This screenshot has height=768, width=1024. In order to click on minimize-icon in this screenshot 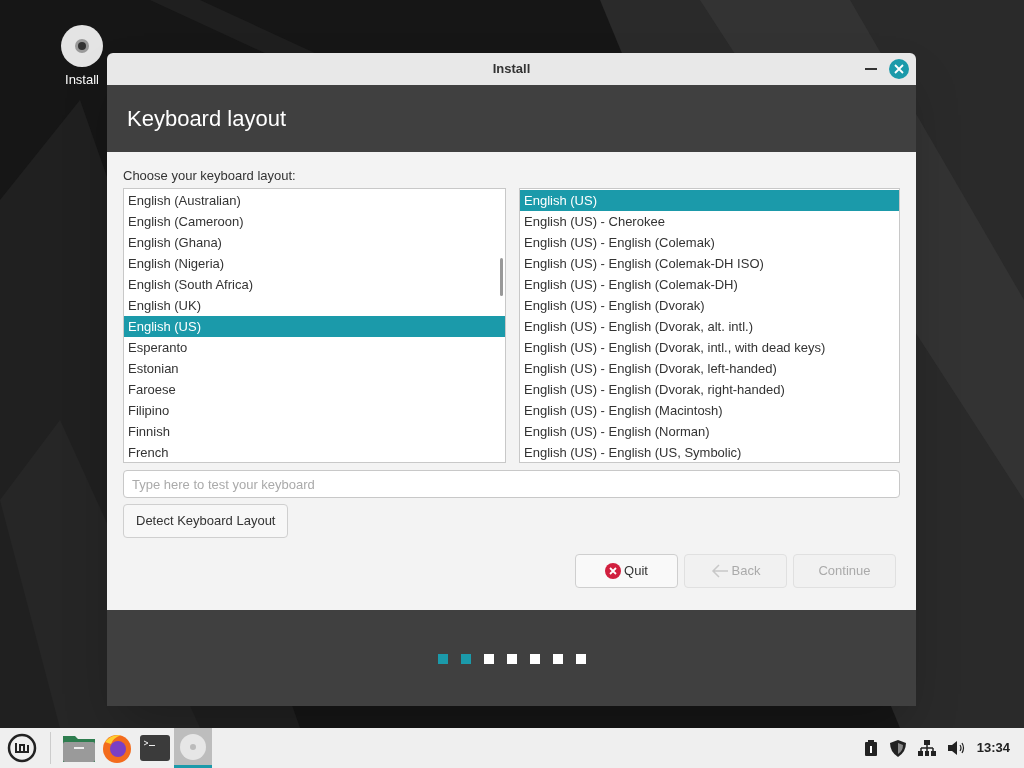, I will do `click(871, 69)`.